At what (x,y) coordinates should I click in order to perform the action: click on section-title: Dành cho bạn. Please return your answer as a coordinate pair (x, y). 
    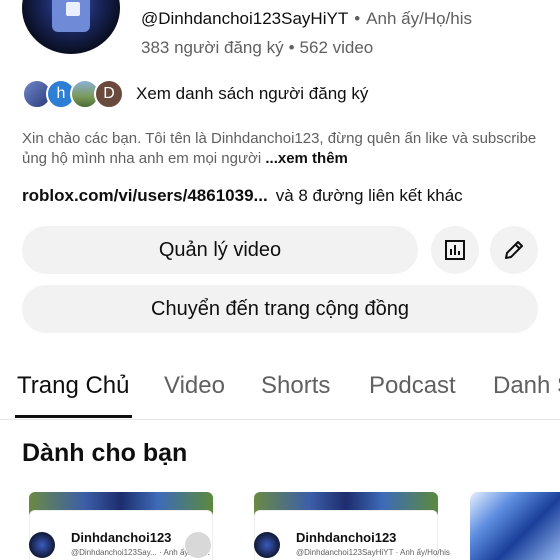
    Looking at the image, I should click on (105, 453).